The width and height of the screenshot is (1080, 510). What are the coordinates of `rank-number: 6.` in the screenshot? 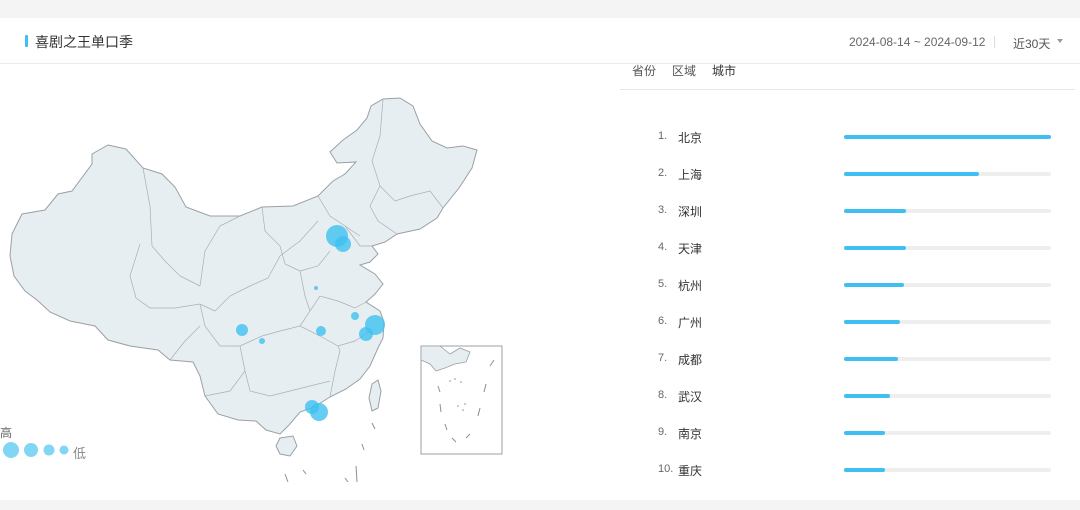 It's located at (663, 321).